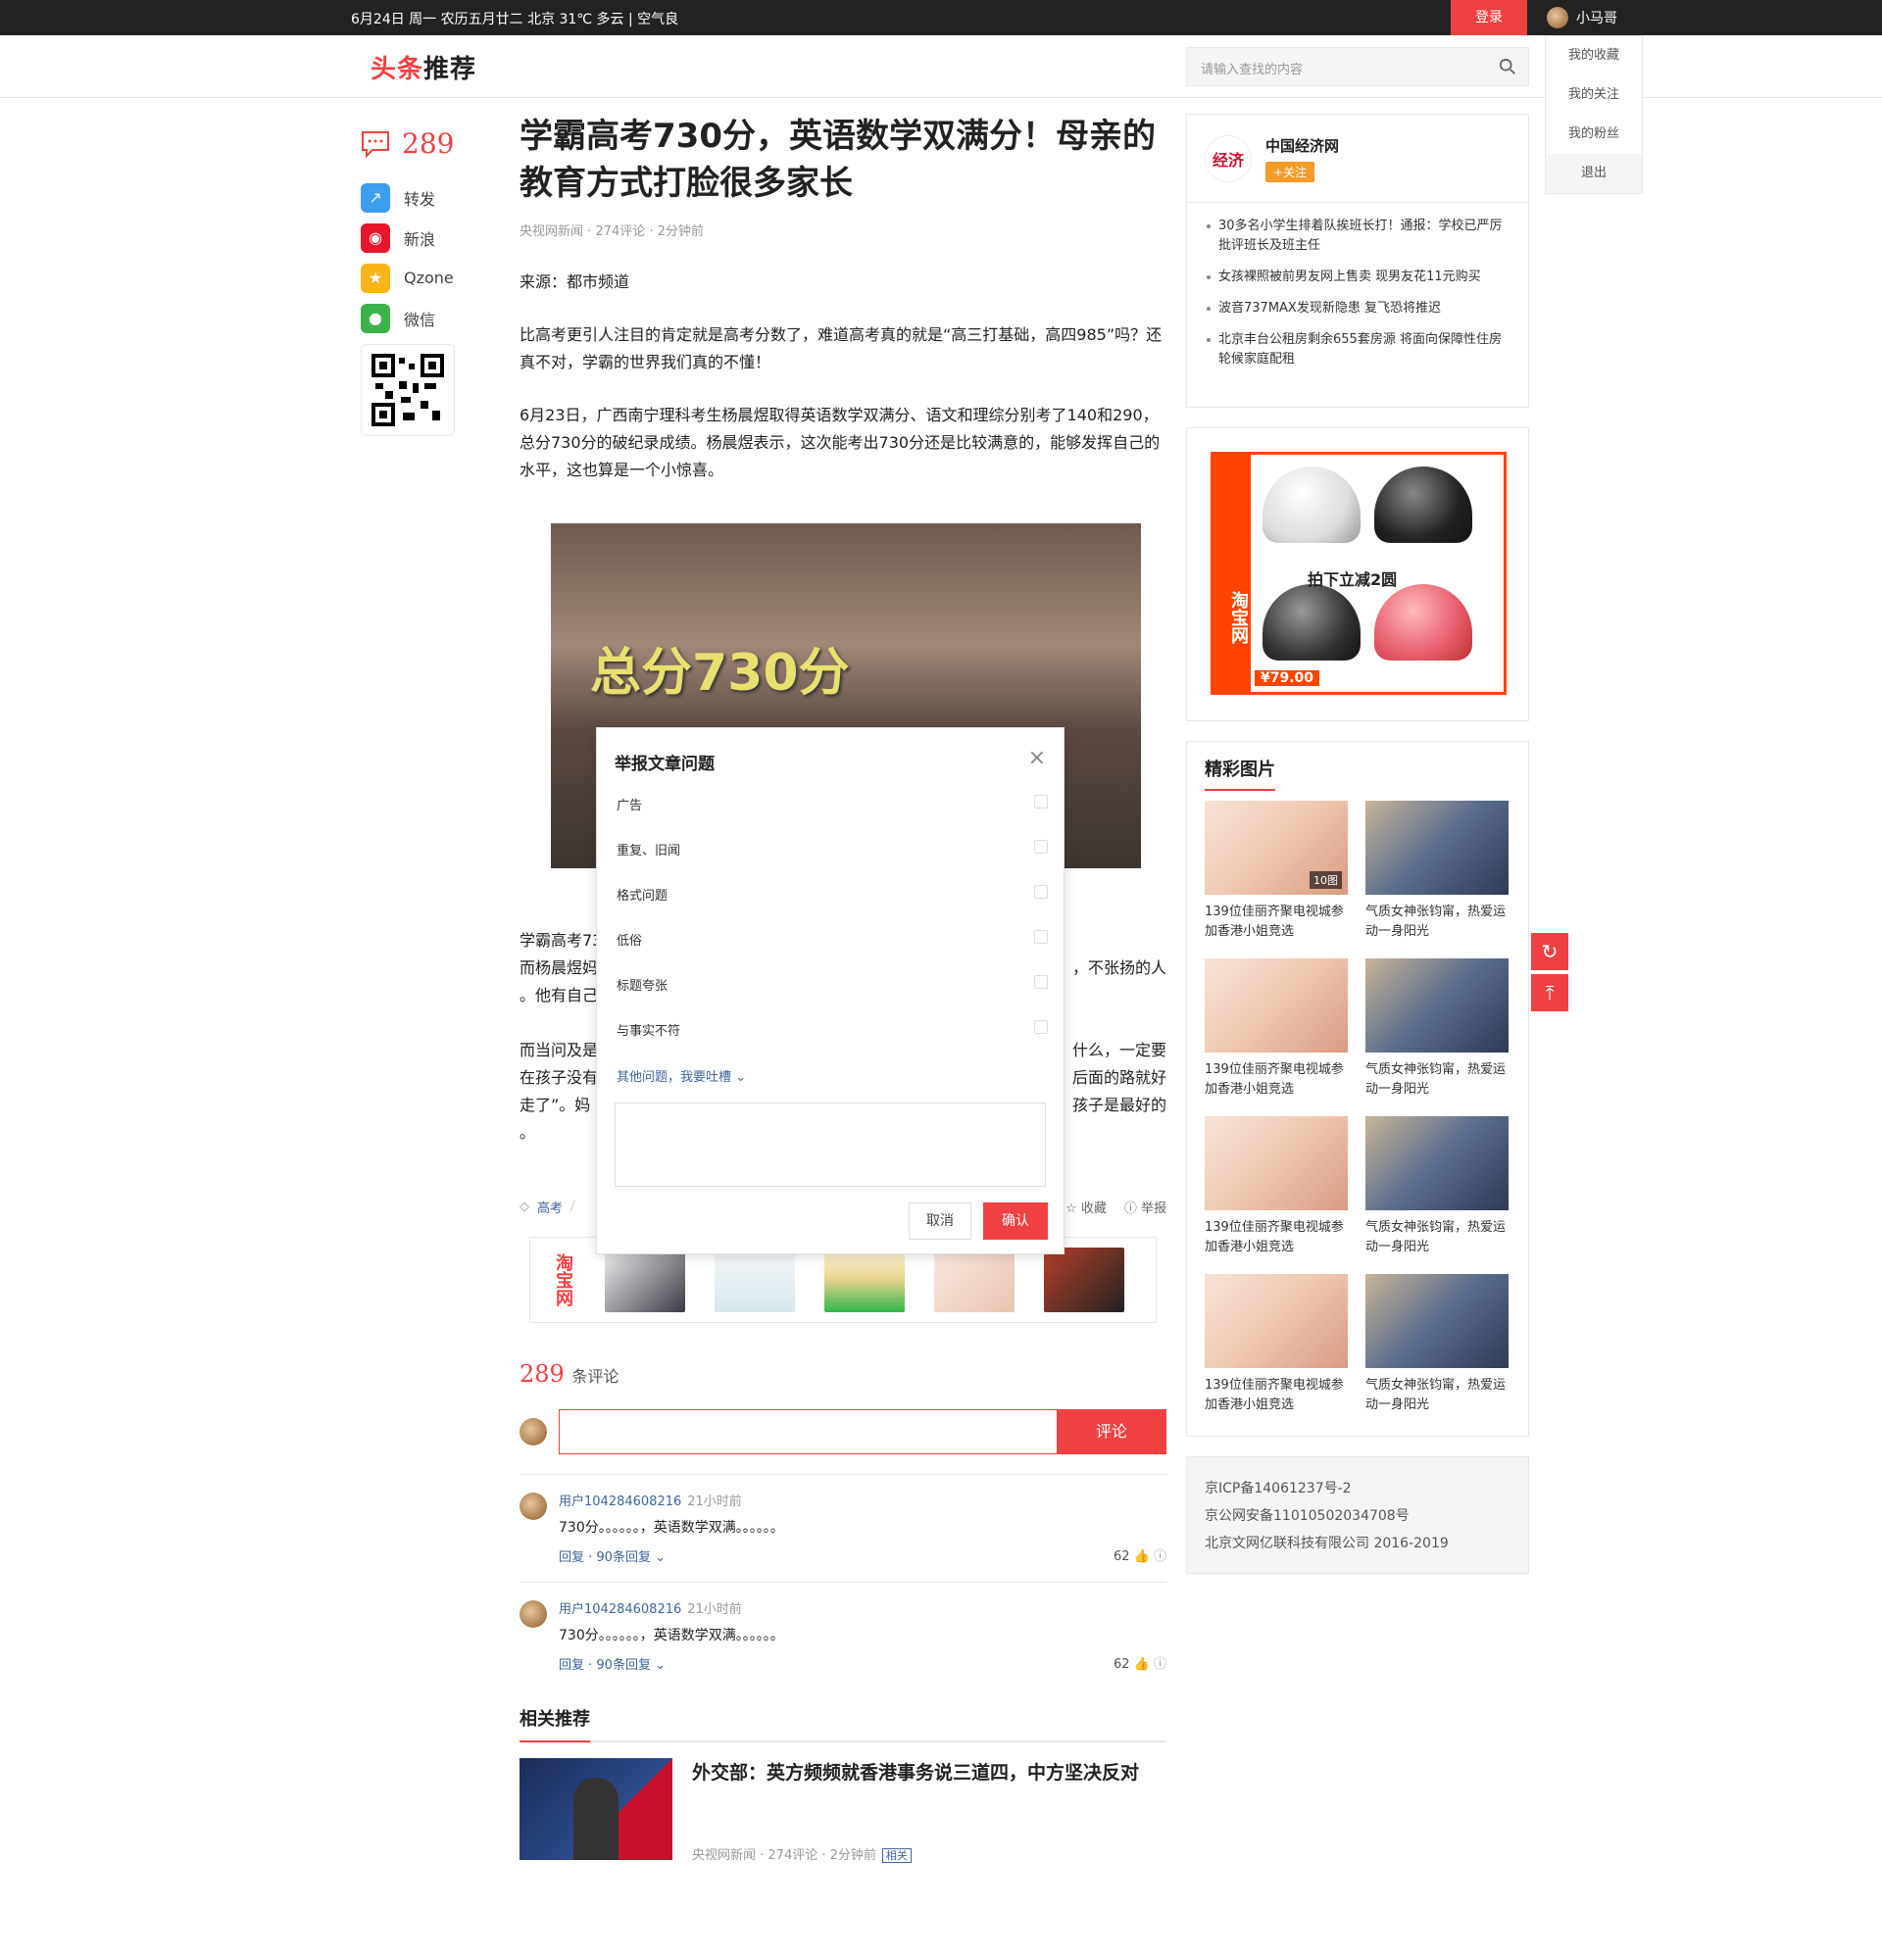  What do you see at coordinates (550, 1207) in the screenshot?
I see `tag-link: 高考` at bounding box center [550, 1207].